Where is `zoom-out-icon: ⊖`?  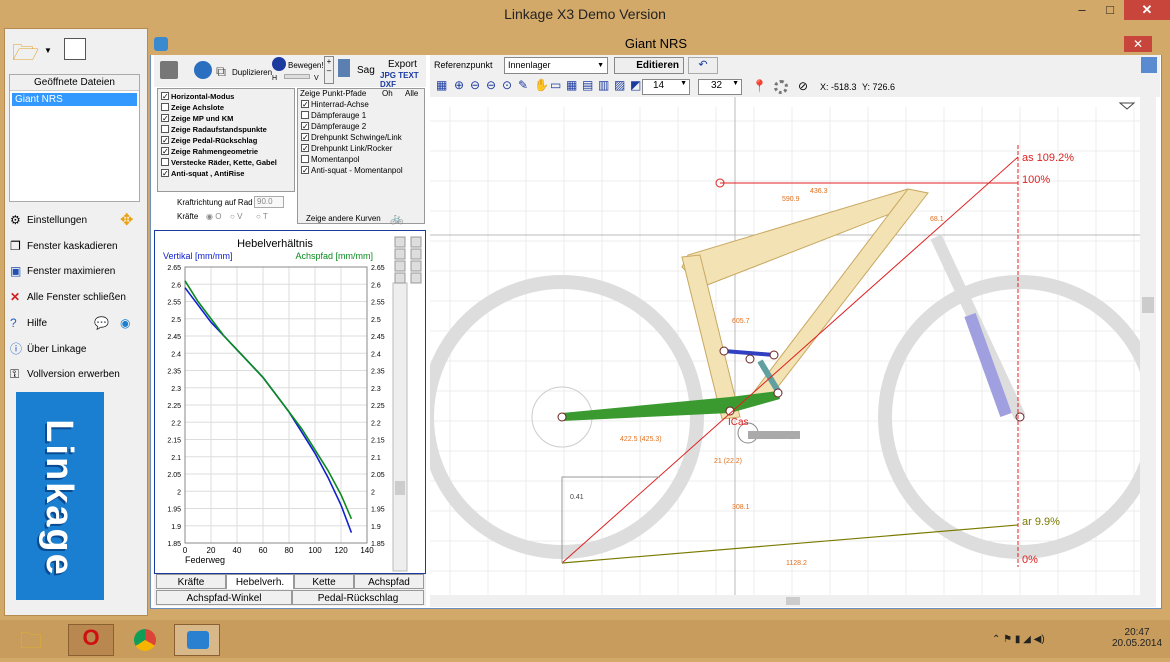 zoom-out-icon: ⊖ is located at coordinates (475, 85).